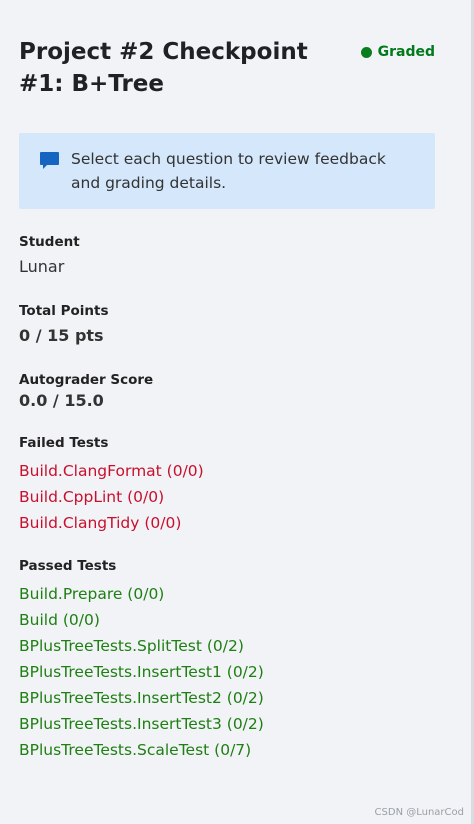 The width and height of the screenshot is (474, 824). Describe the element at coordinates (229, 392) in the screenshot. I see `autograder-section: Autograder Score 0.0 / 15.0` at that location.